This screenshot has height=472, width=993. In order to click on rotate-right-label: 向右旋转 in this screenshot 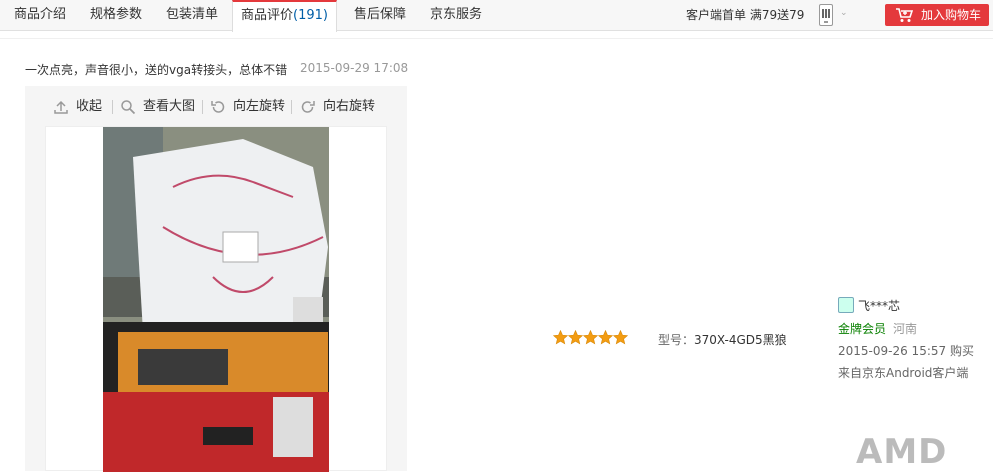, I will do `click(349, 106)`.